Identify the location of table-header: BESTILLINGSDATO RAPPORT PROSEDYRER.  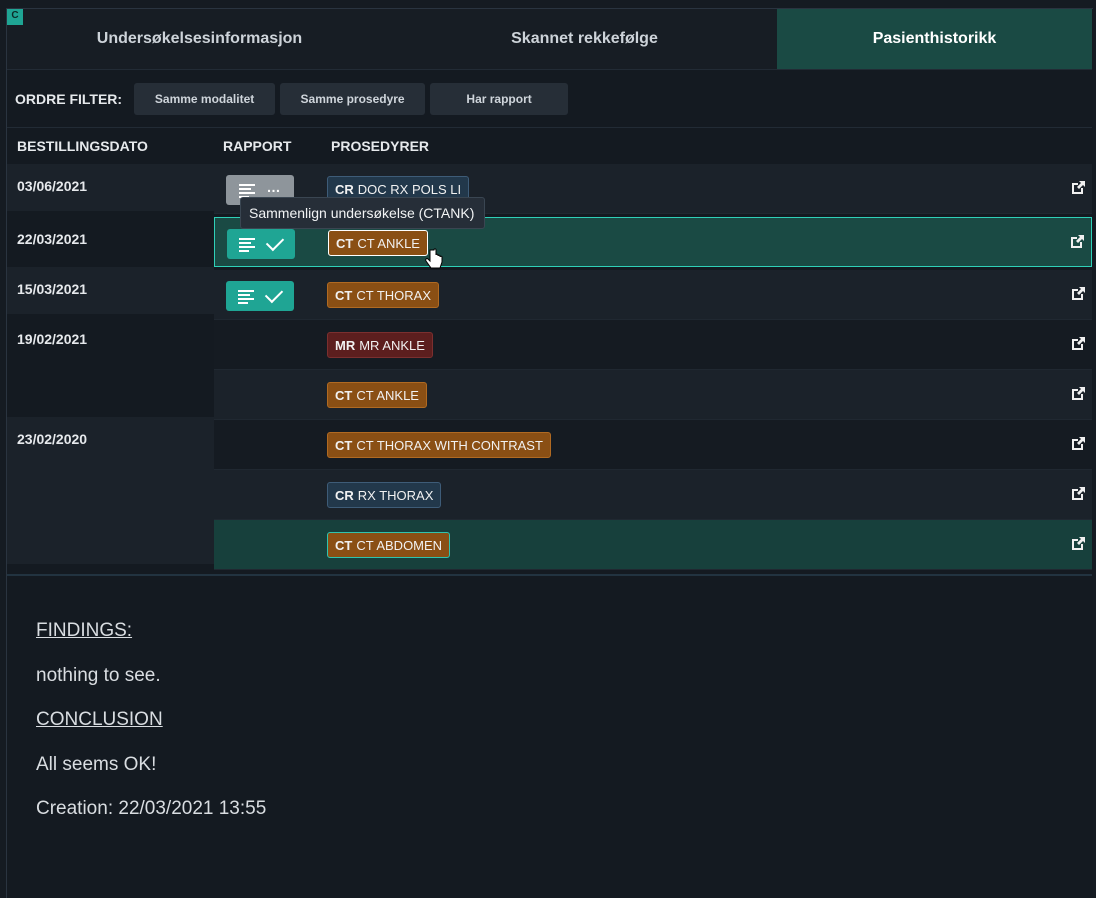
(549, 146).